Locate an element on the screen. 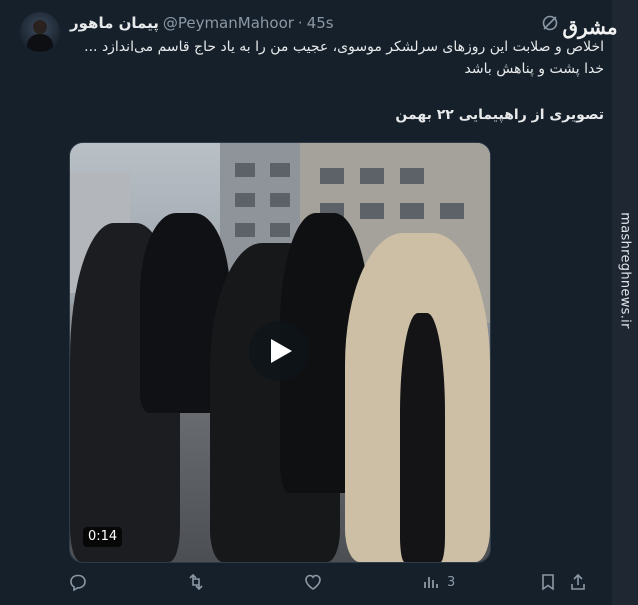 This screenshot has width=638, height=605. tweet-time: 45s is located at coordinates (320, 23).